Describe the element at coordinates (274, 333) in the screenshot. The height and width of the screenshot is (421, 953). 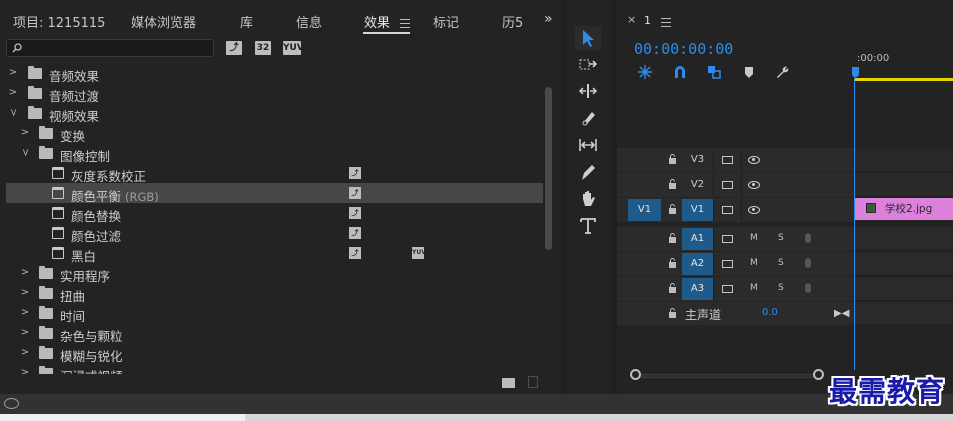
I see `tree-folder-noise-grain: > 杂色与颗粒` at that location.